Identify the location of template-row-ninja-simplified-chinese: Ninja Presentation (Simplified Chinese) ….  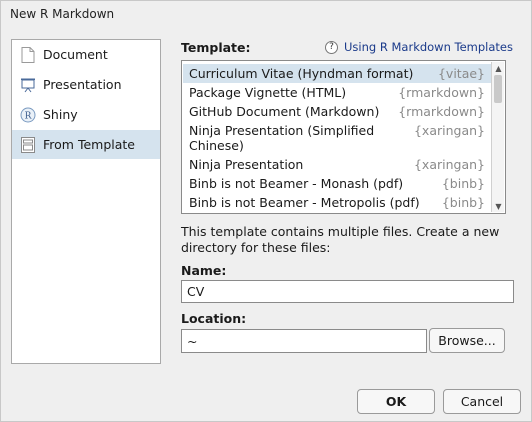
(337, 138).